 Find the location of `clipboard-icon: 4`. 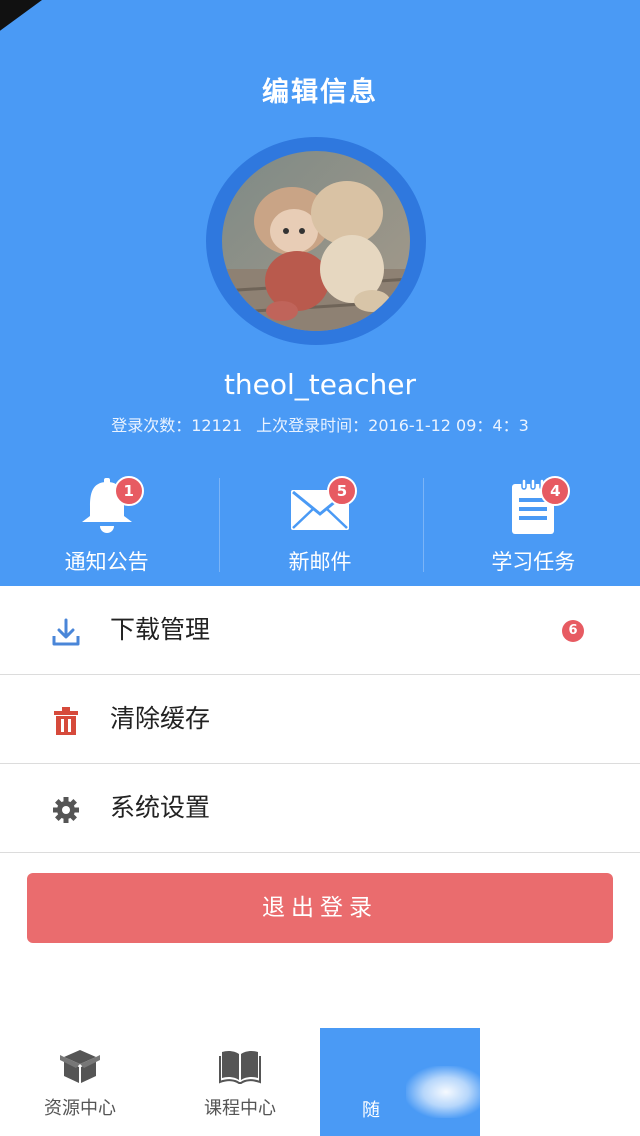

clipboard-icon: 4 is located at coordinates (534, 506).